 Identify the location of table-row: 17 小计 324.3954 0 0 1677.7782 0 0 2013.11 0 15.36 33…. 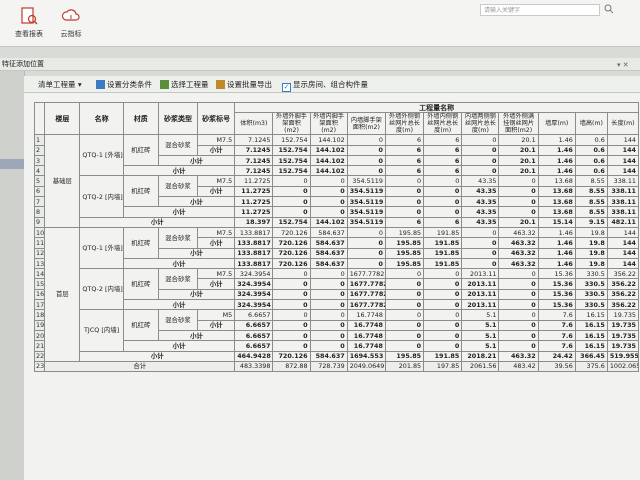
(336, 305).